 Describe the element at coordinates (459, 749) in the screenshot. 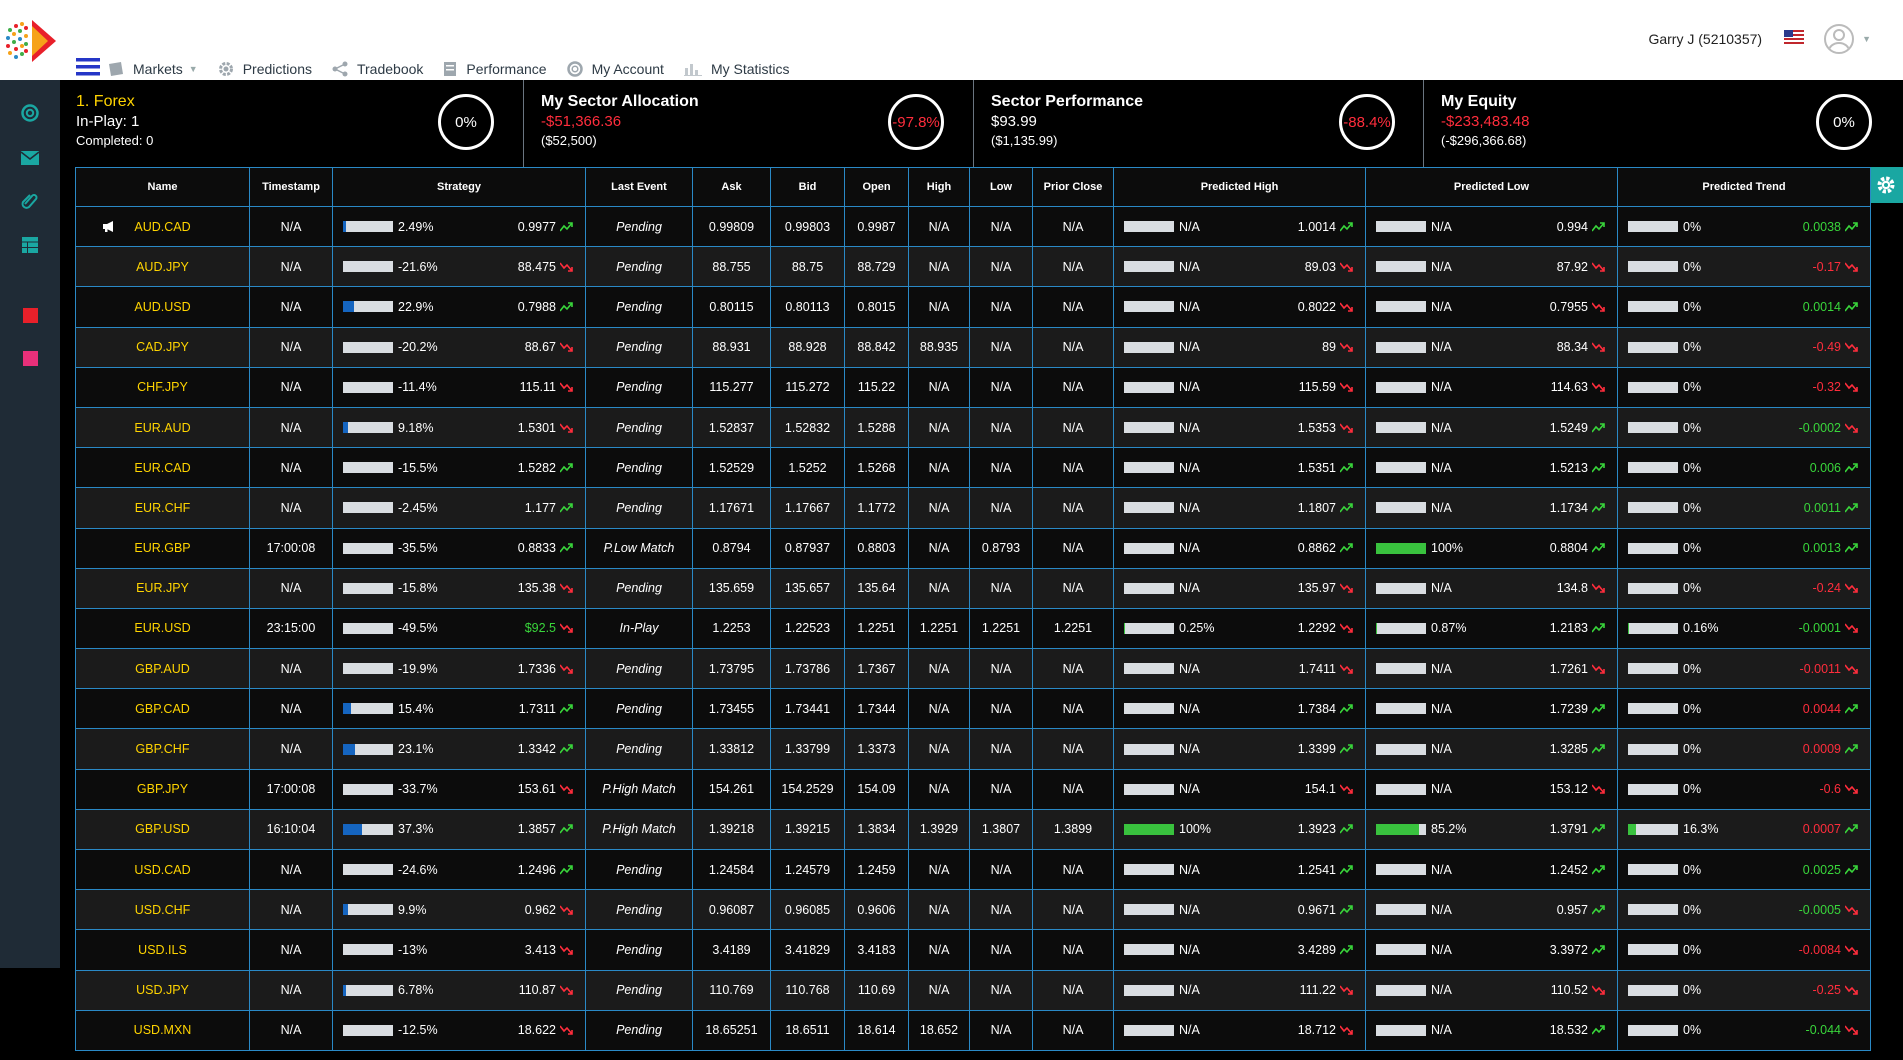

I see `strategy-cell: 23.1% 1.3342` at that location.